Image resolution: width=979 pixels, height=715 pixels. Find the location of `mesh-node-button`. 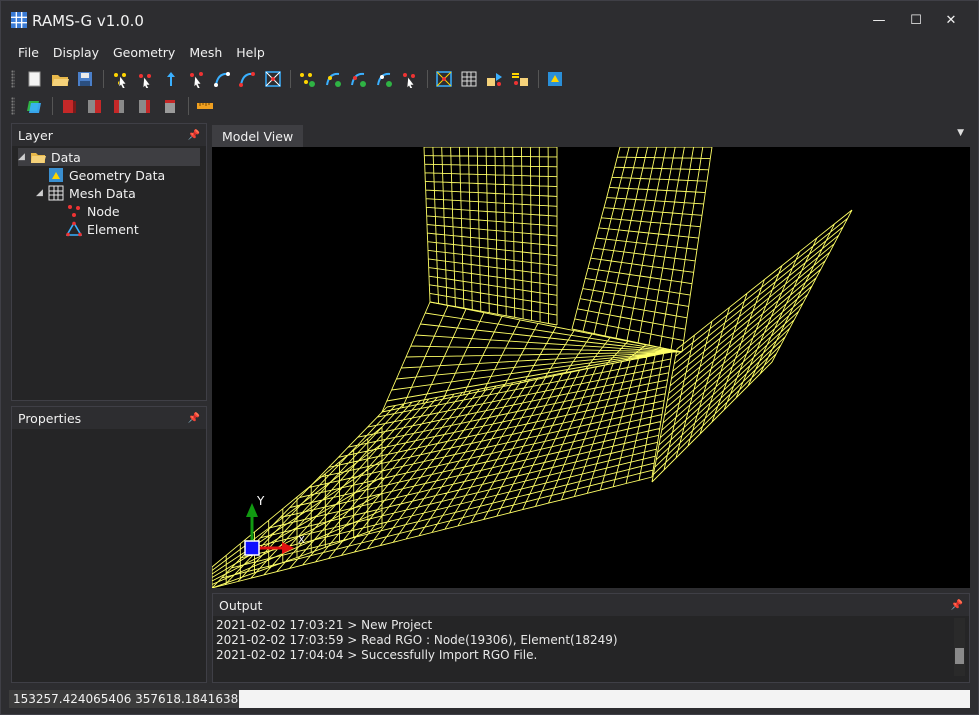

mesh-node-button is located at coordinates (307, 79).